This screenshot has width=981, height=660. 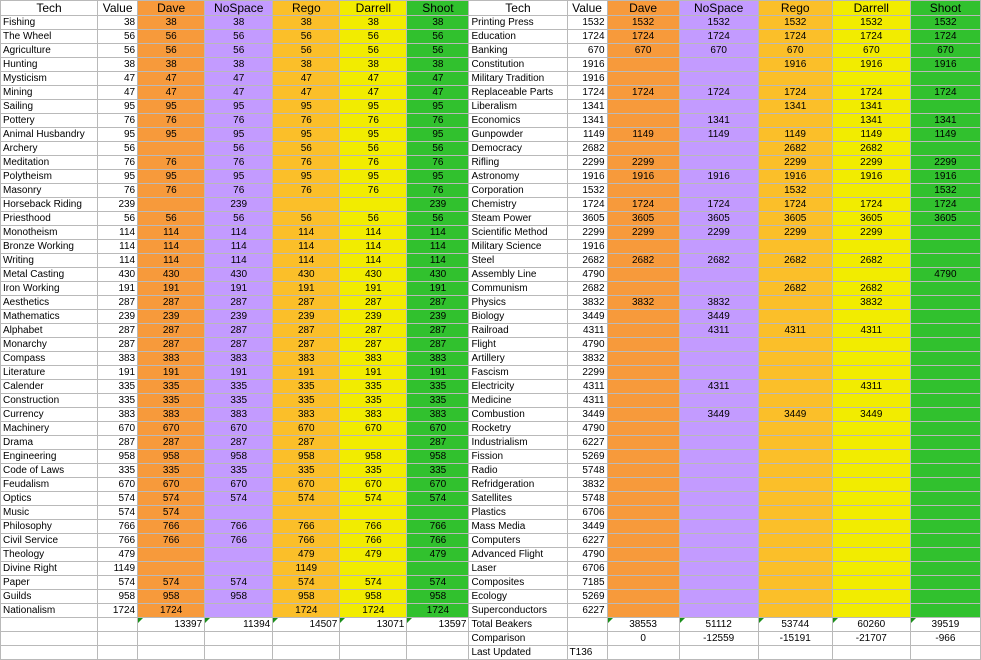 What do you see at coordinates (118, 428) in the screenshot?
I see `value-cell: 670` at bounding box center [118, 428].